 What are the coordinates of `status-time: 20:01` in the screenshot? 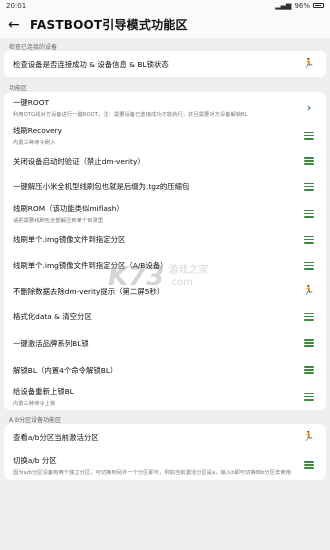 It's located at (16, 5).